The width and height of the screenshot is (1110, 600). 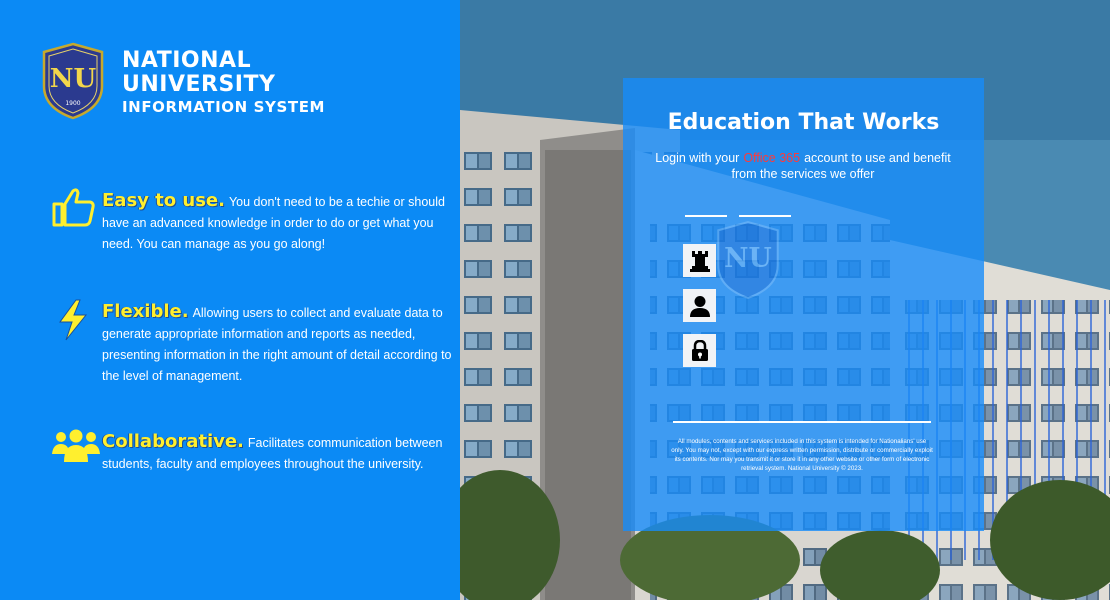 I want to click on brand-line-3: INFORMATION SYSTEM, so click(x=224, y=107).